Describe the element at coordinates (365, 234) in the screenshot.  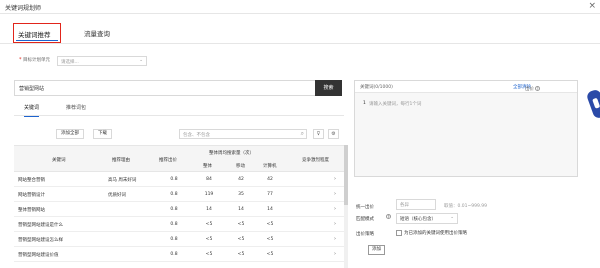
I see `bid-strategy-label: 出价策略` at that location.